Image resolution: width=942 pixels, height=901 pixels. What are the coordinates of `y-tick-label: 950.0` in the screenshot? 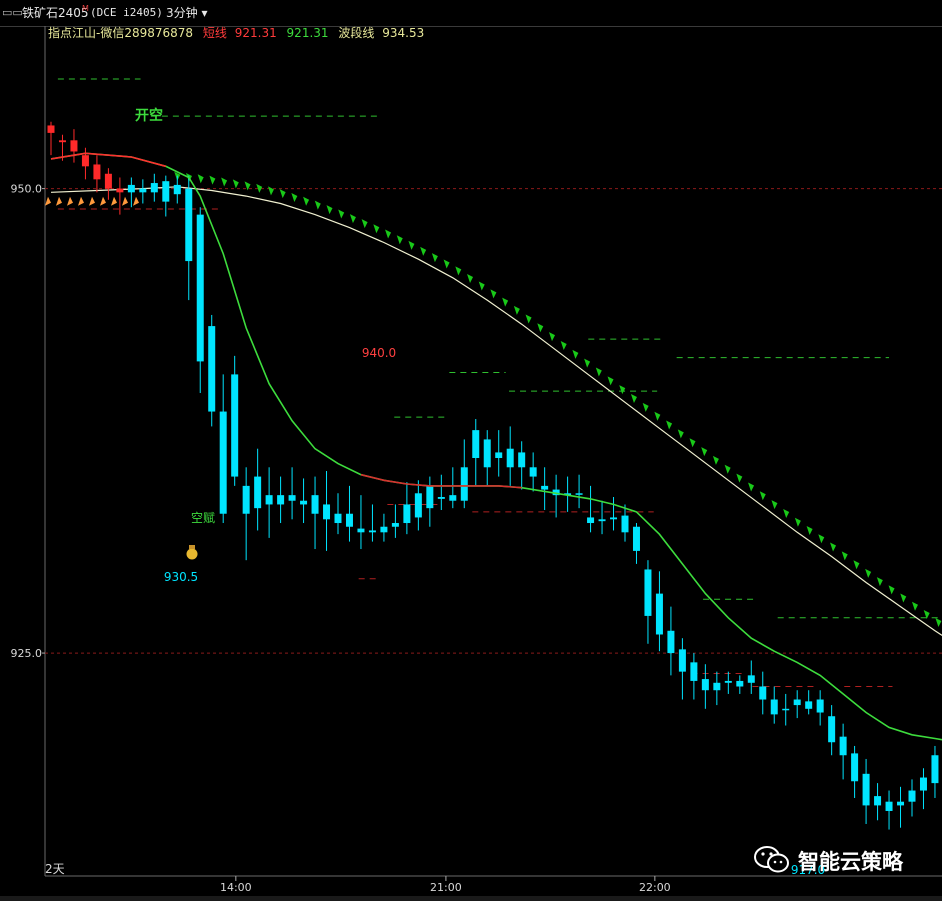 It's located at (27, 189).